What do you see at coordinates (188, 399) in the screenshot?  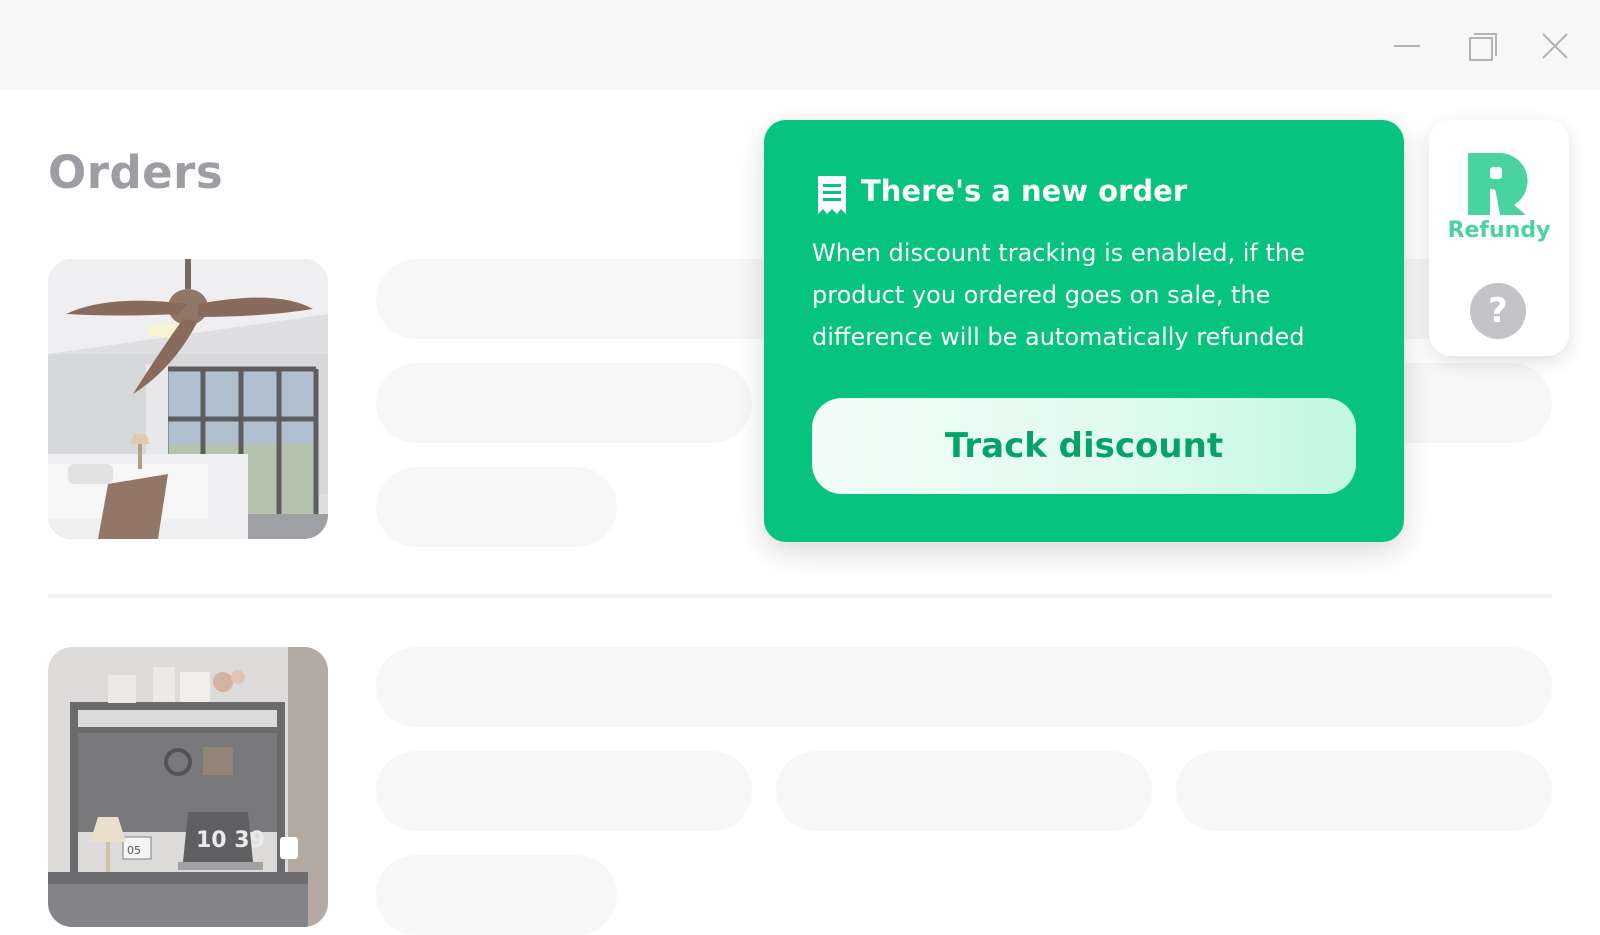 I see `order-thumbnail-ceiling-fan` at bounding box center [188, 399].